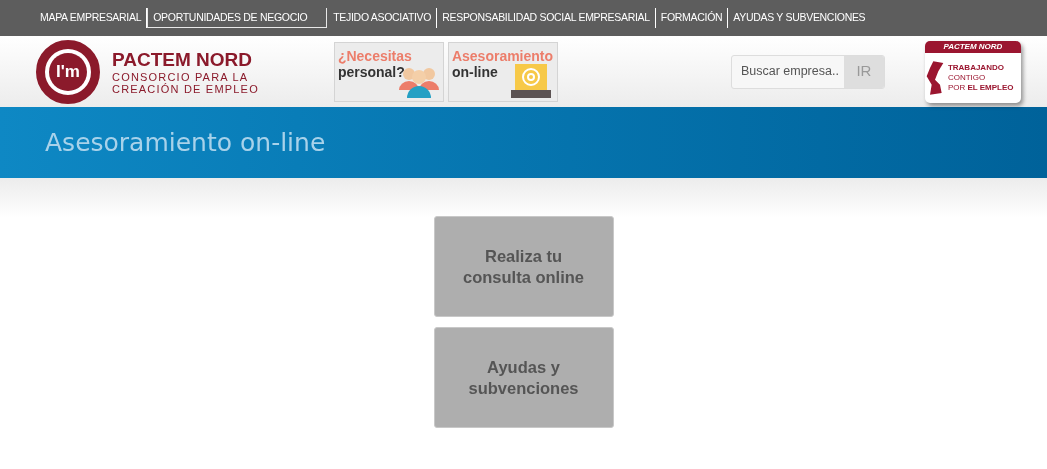 This screenshot has height=469, width=1047. Describe the element at coordinates (799, 18) in the screenshot. I see `nav-link: AYUDAS Y SUBVENCIONES` at that location.